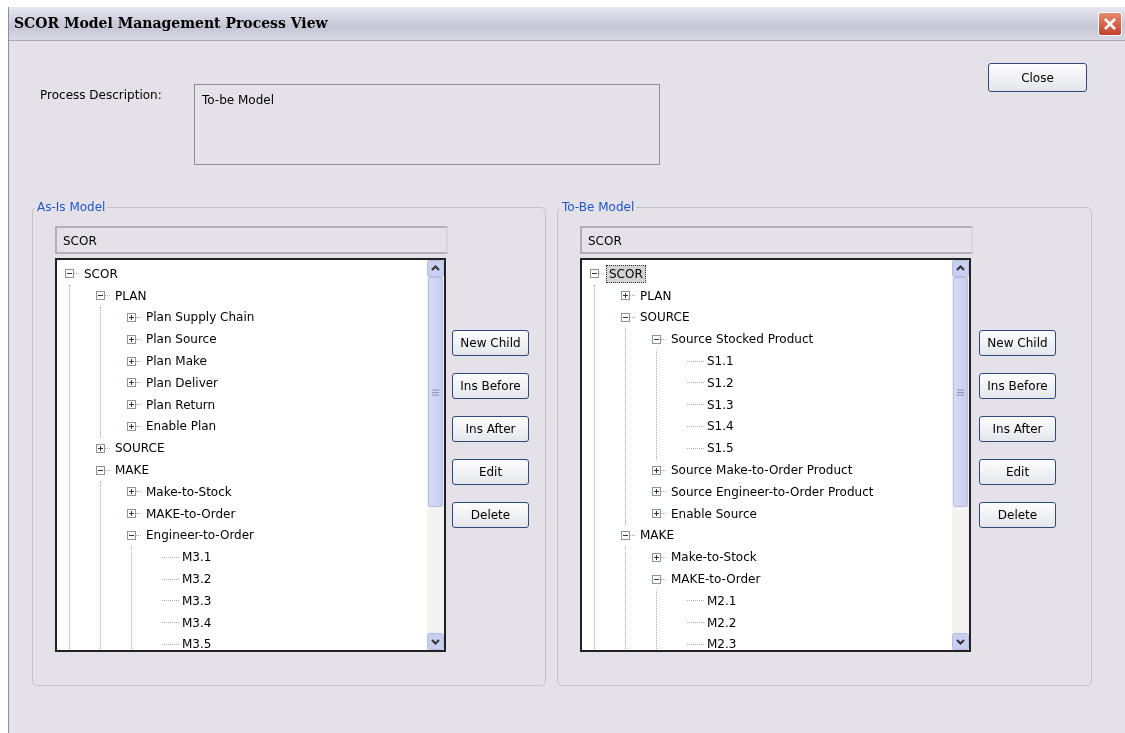 The image size is (1125, 733). I want to click on tree-item: Enable Plan, so click(181, 426).